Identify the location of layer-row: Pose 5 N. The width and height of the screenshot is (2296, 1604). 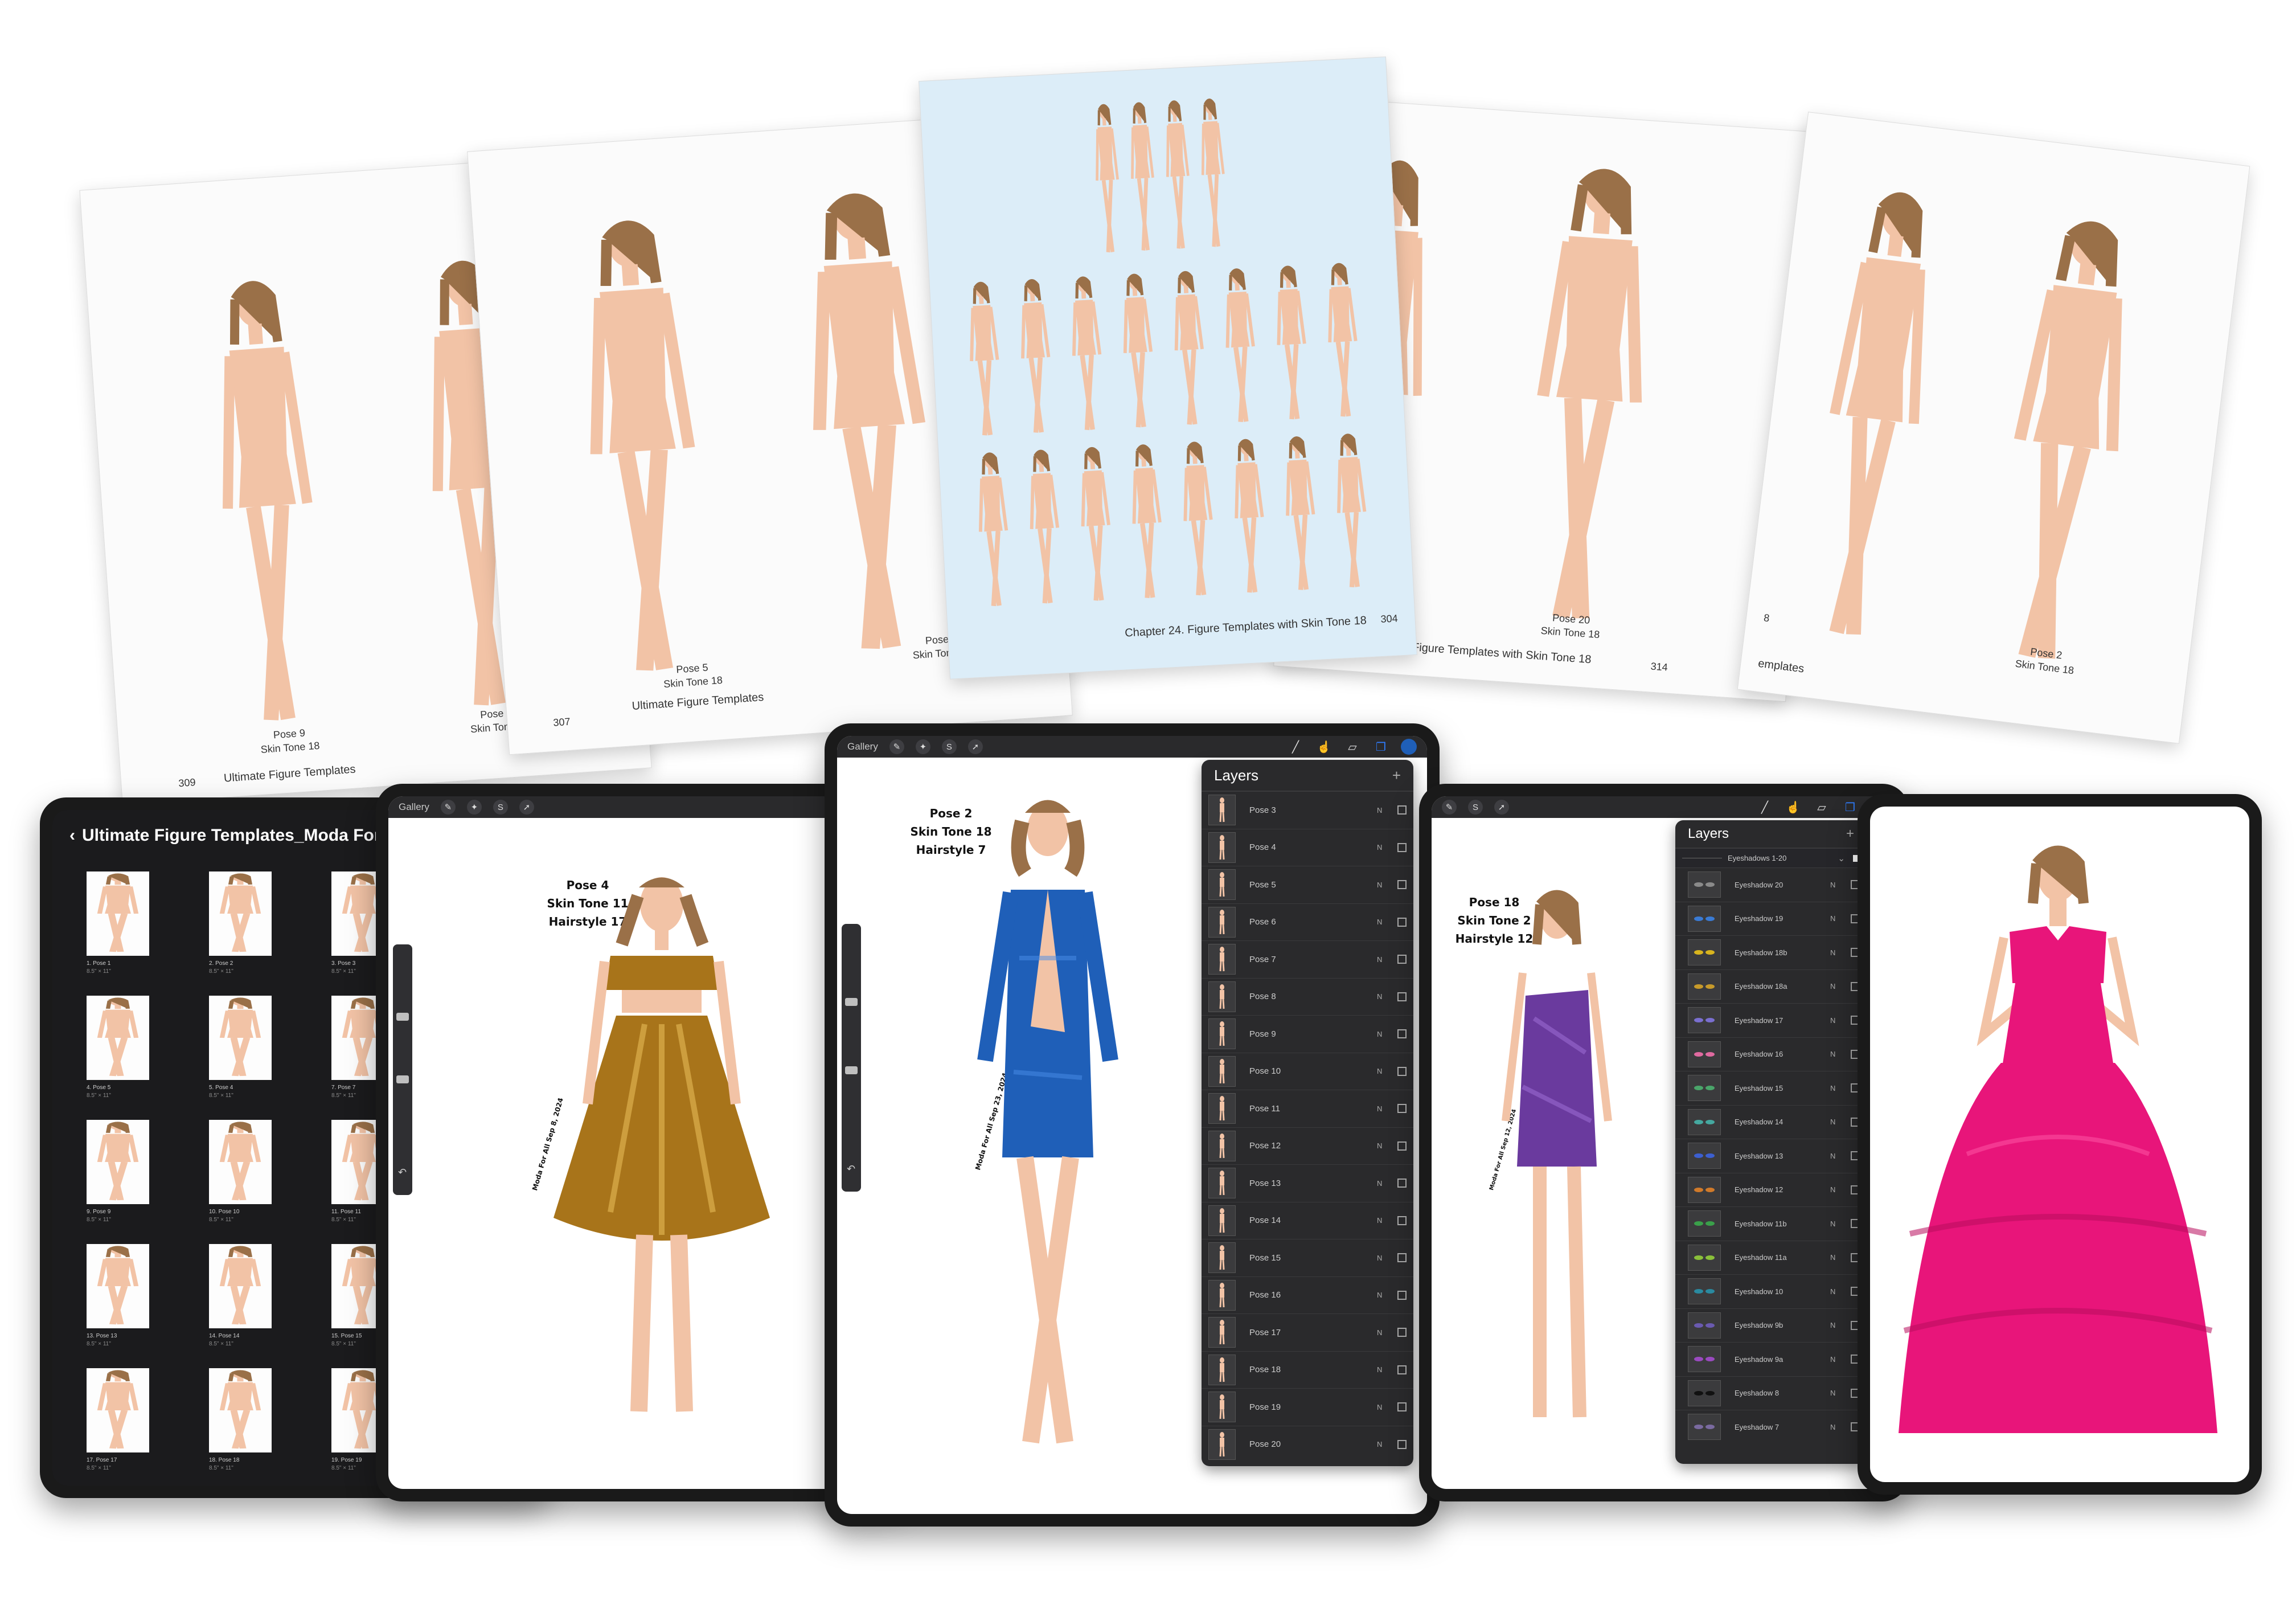
(1307, 884).